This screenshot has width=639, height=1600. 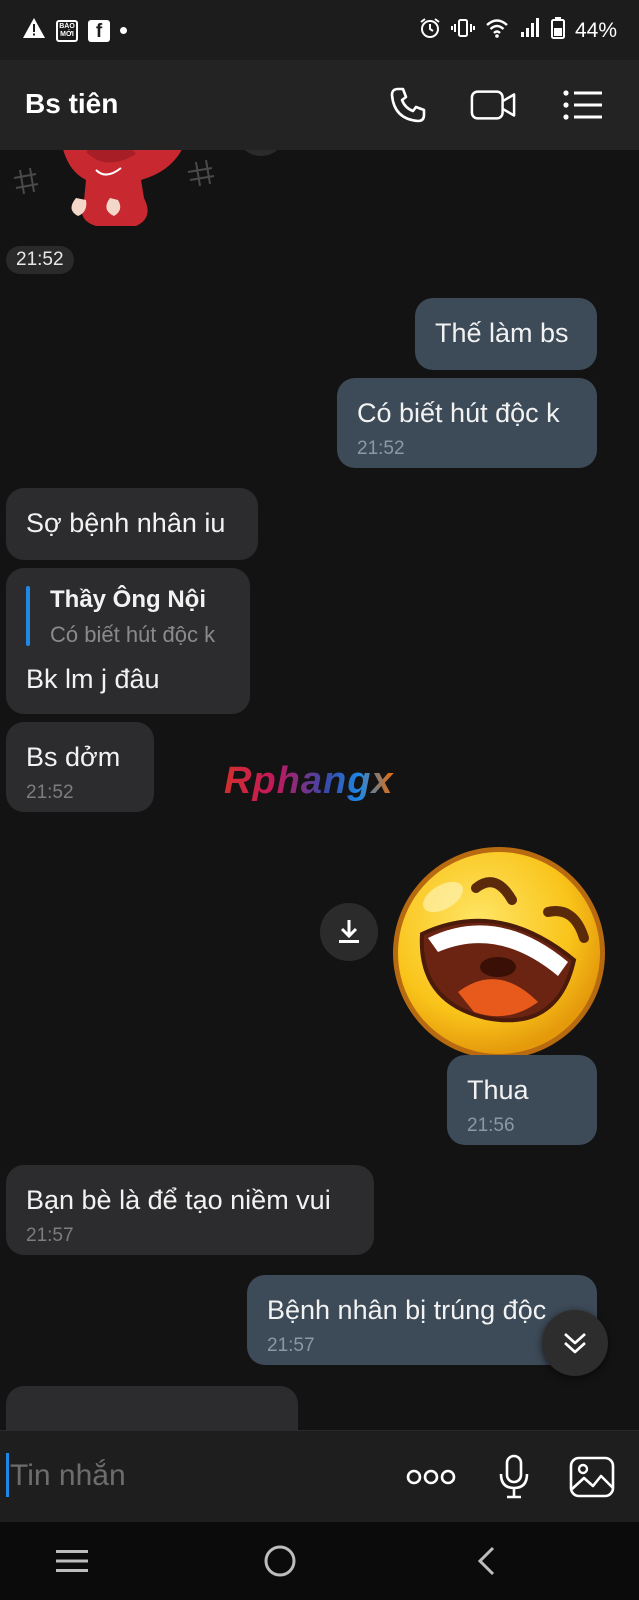 What do you see at coordinates (152, 1408) in the screenshot?
I see `message-bubble-incoming-partial` at bounding box center [152, 1408].